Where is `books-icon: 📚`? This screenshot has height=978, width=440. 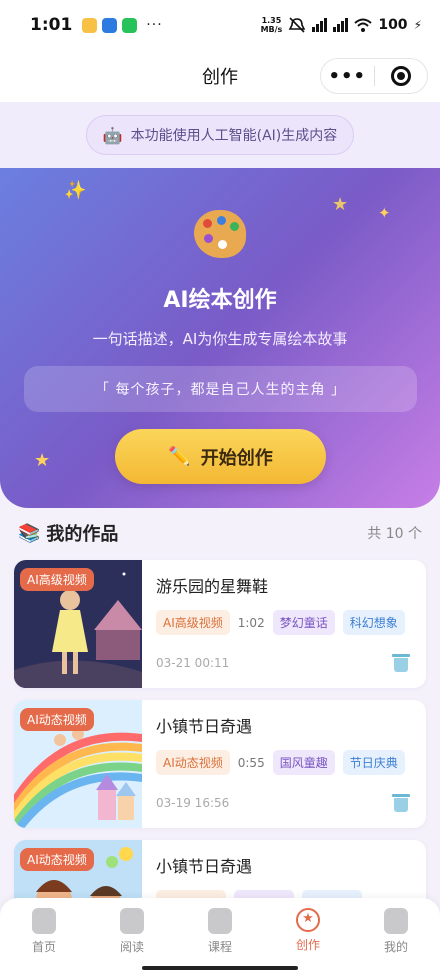
books-icon: 📚 is located at coordinates (29, 533).